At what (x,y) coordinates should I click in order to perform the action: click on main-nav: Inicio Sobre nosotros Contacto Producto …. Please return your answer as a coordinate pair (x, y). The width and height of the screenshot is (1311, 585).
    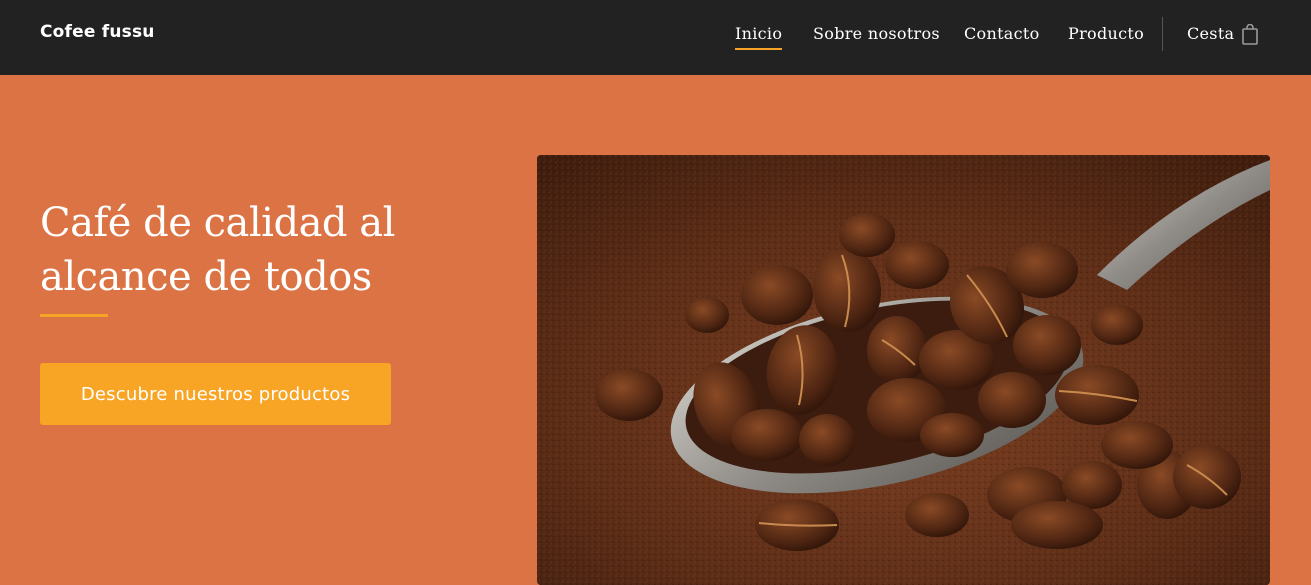
    Looking at the image, I should click on (655, 37).